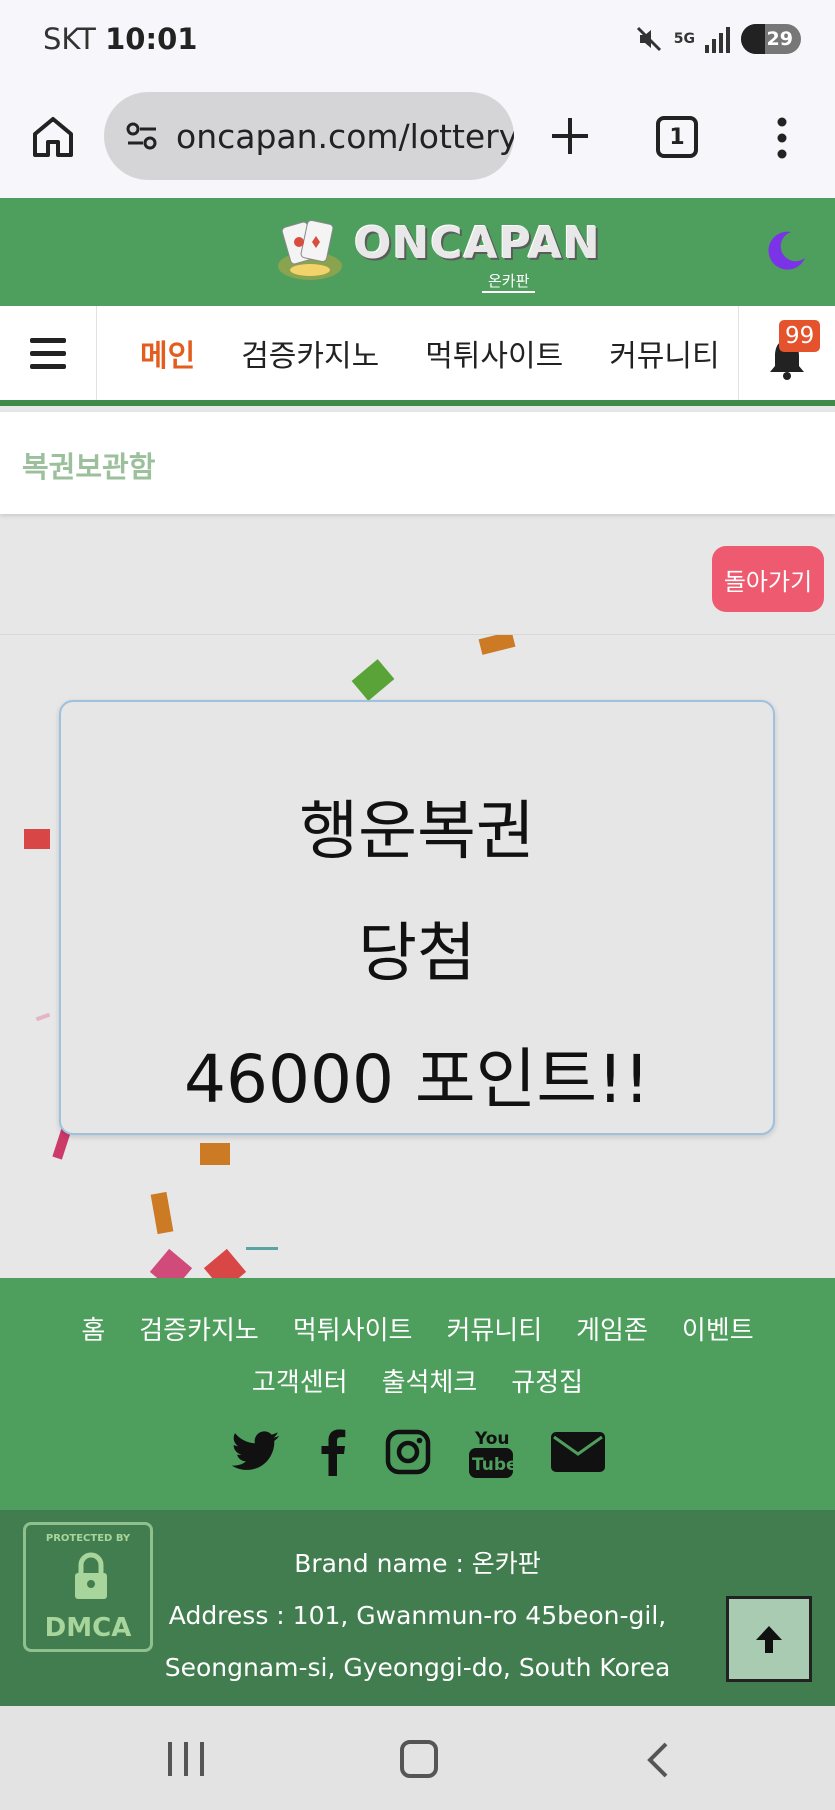  I want to click on battery-charging-icon: 29, so click(771, 39).